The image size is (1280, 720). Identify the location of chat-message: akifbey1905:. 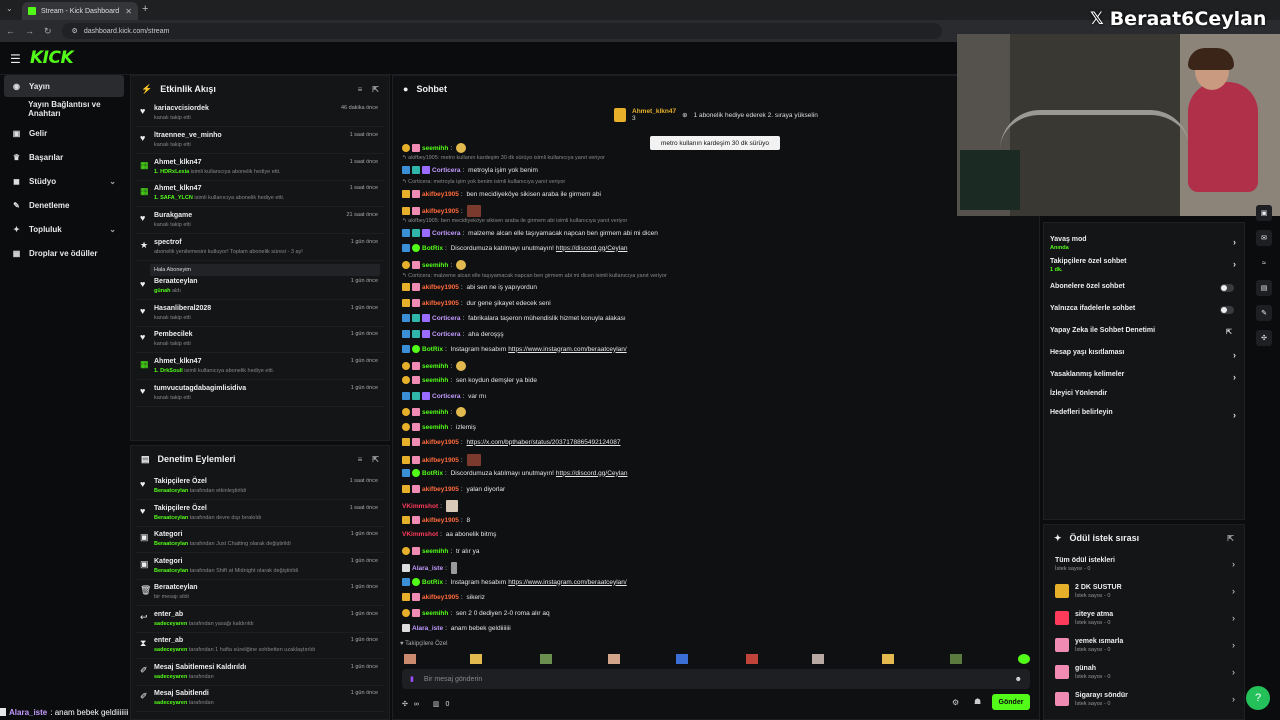
(441, 211).